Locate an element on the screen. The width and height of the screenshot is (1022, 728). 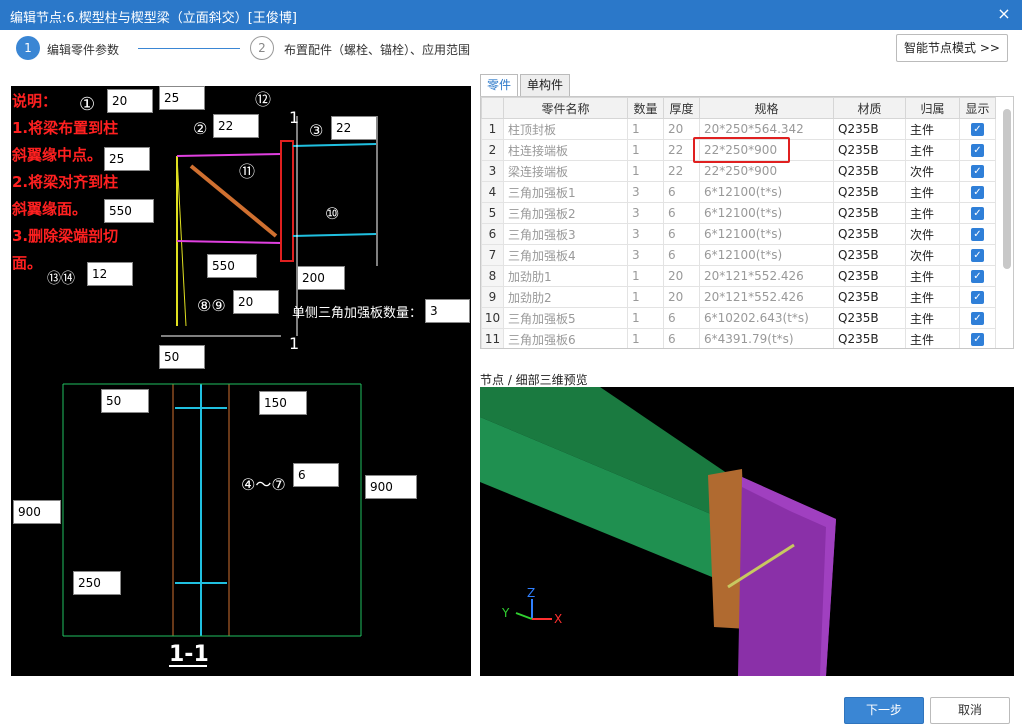
row-number: 4 is located at coordinates (492, 192).